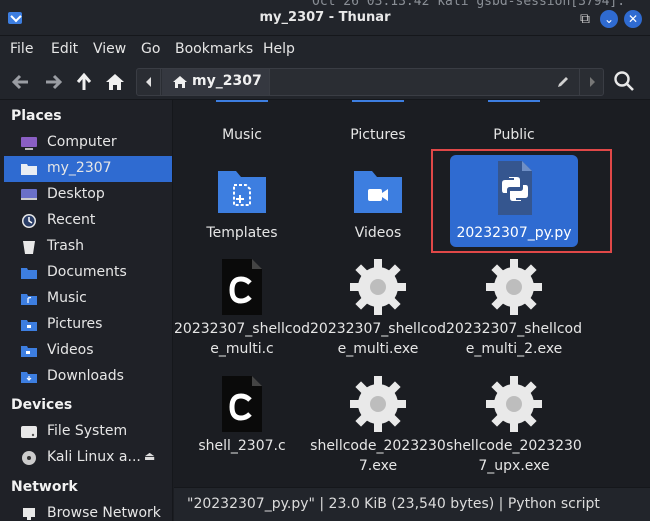 The height and width of the screenshot is (521, 650). Describe the element at coordinates (29, 325) in the screenshot. I see `pictures-folder-icon` at that location.